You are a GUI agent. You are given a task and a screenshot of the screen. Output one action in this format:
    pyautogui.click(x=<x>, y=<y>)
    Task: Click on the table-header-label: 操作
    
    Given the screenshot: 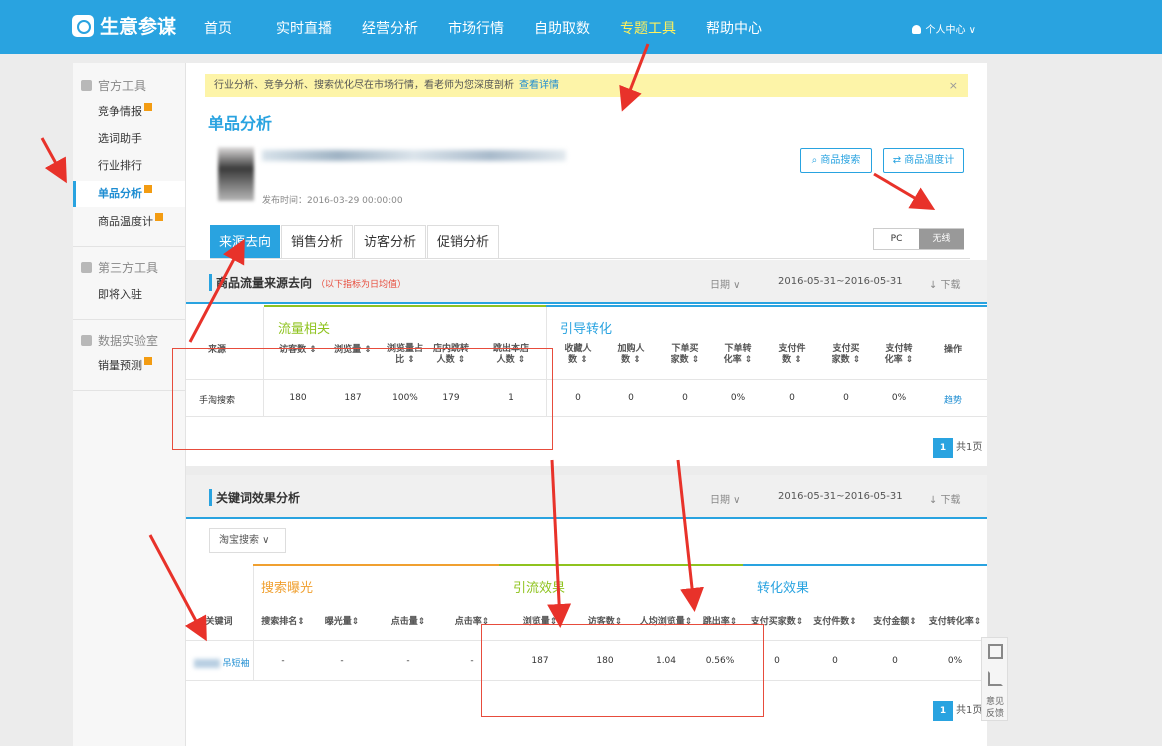 What is the action you would take?
    pyautogui.click(x=952, y=350)
    